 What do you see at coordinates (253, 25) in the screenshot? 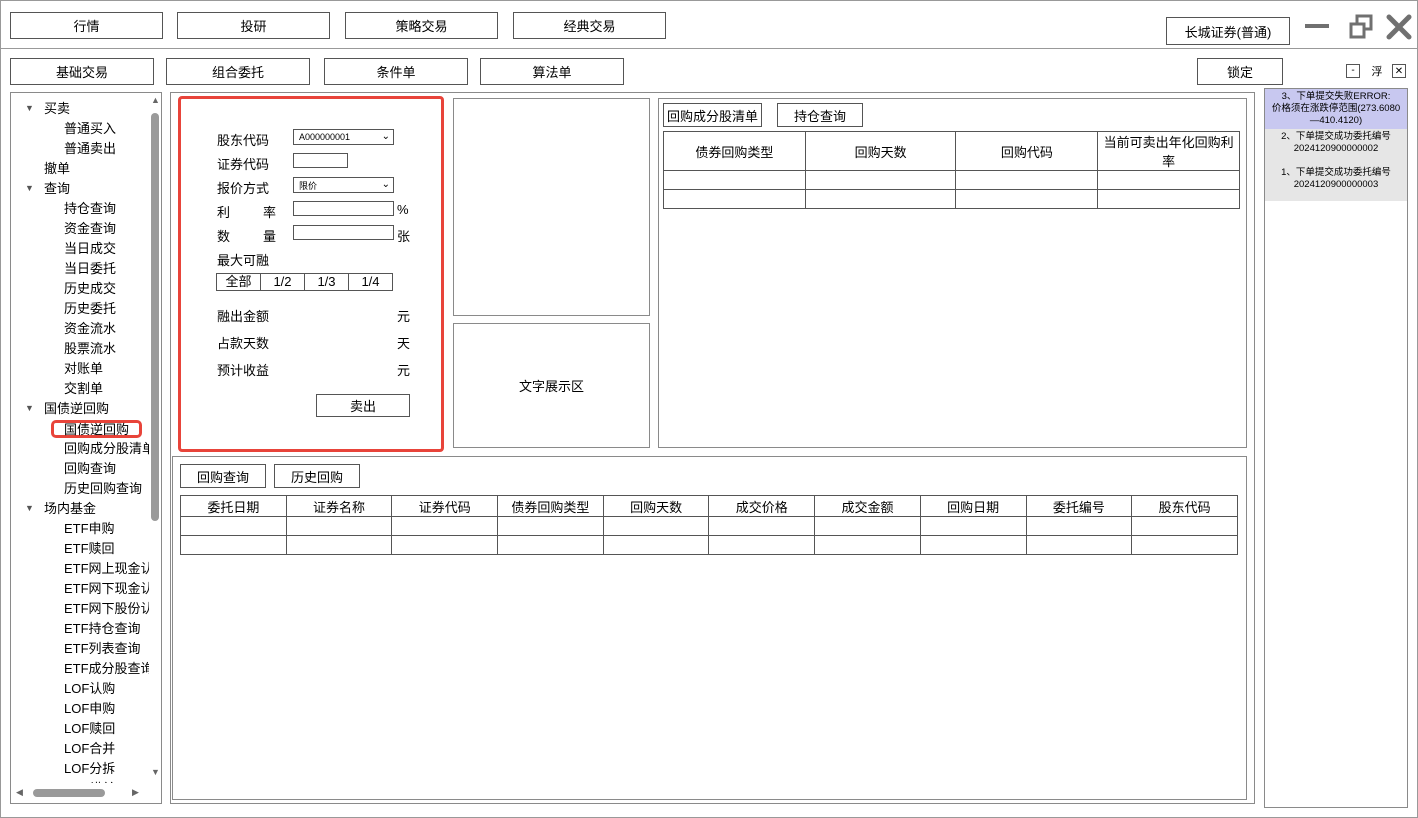
I see `tab-research: 投研` at bounding box center [253, 25].